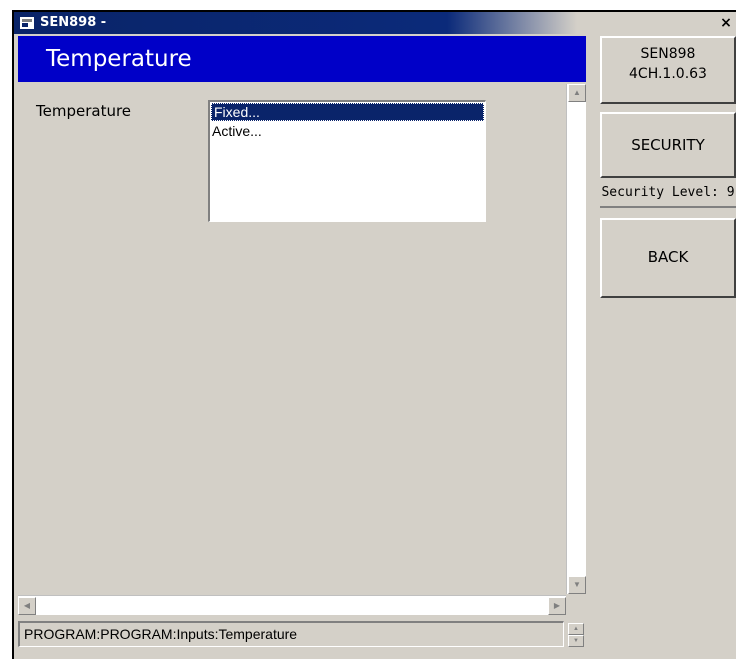 This screenshot has height=659, width=736. What do you see at coordinates (668, 54) in the screenshot?
I see `device-name: SEN898` at bounding box center [668, 54].